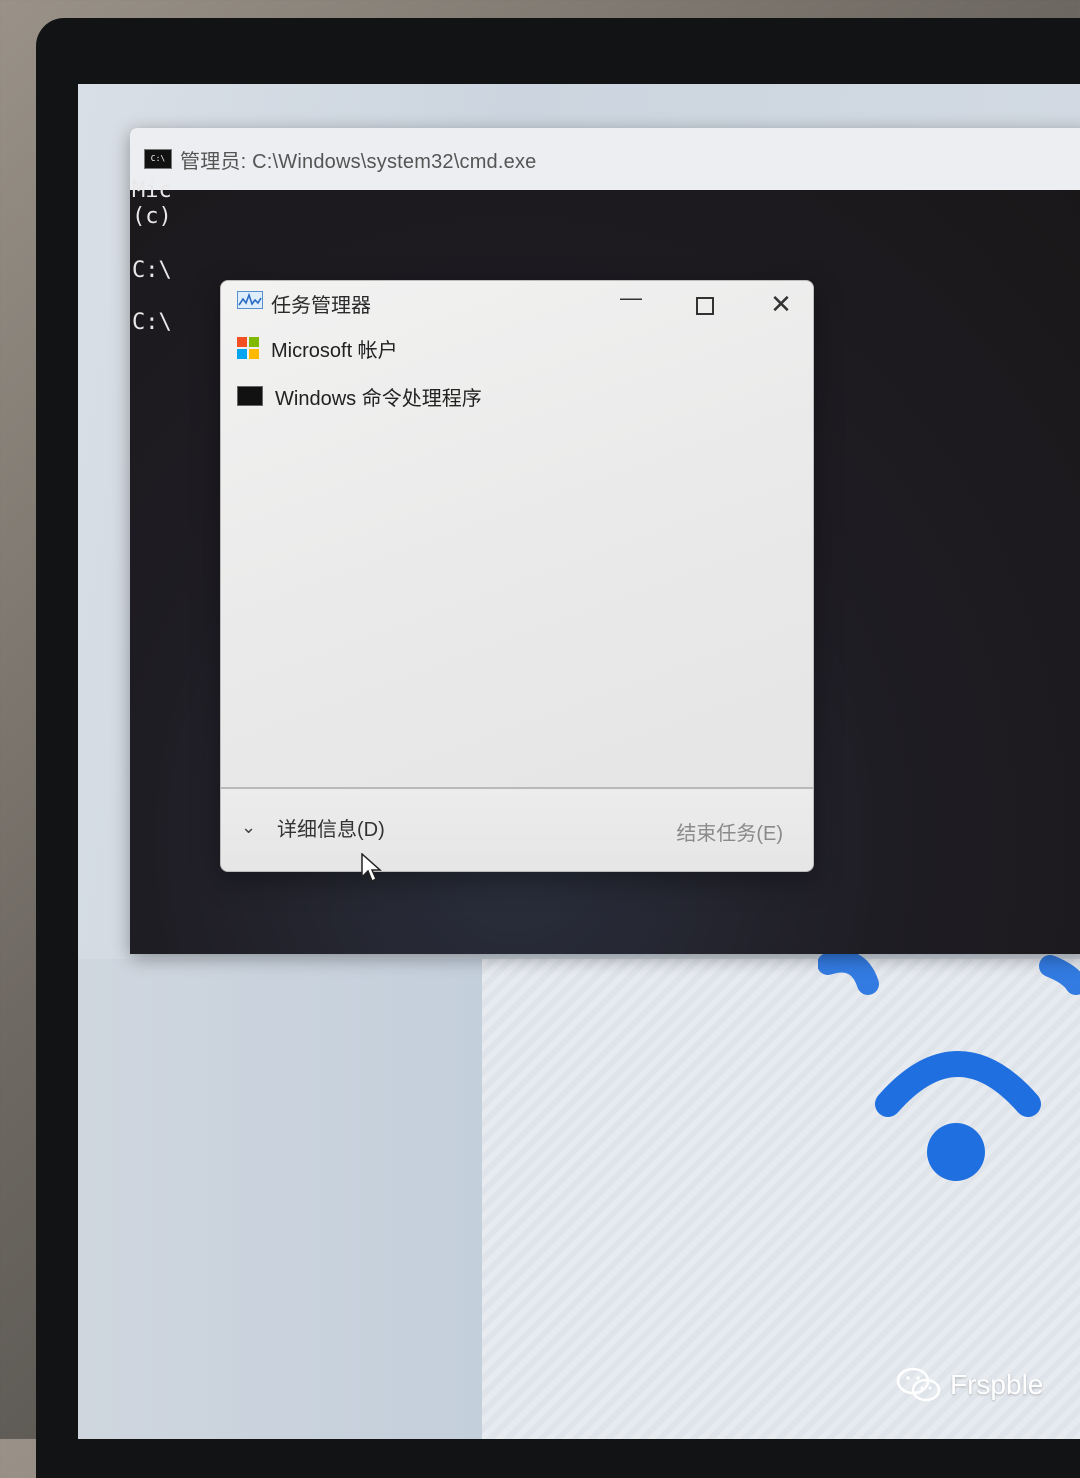  Describe the element at coordinates (949, 1067) in the screenshot. I see `wifi-icon` at that location.